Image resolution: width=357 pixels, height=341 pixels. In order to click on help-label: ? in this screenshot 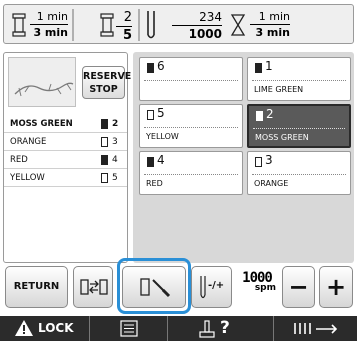, I will do `click(225, 328)`.